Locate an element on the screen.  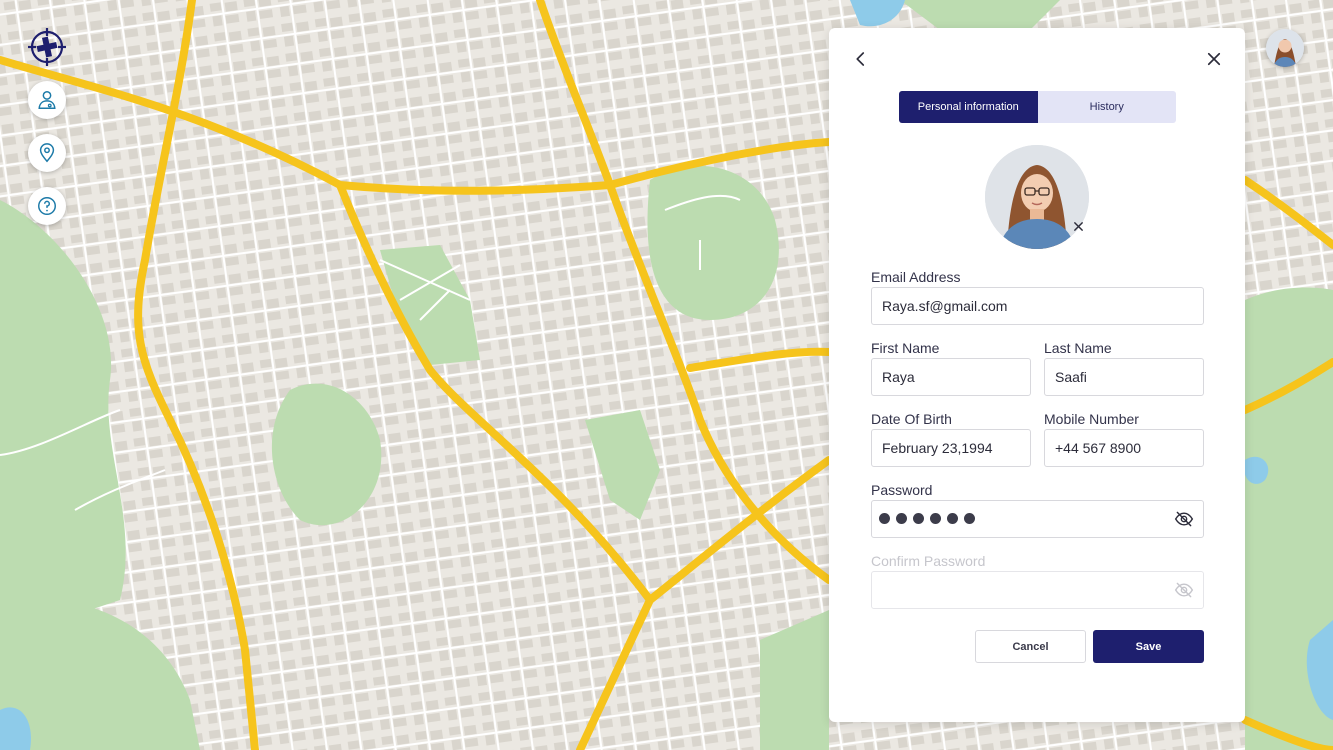
close-button is located at coordinates (1214, 59).